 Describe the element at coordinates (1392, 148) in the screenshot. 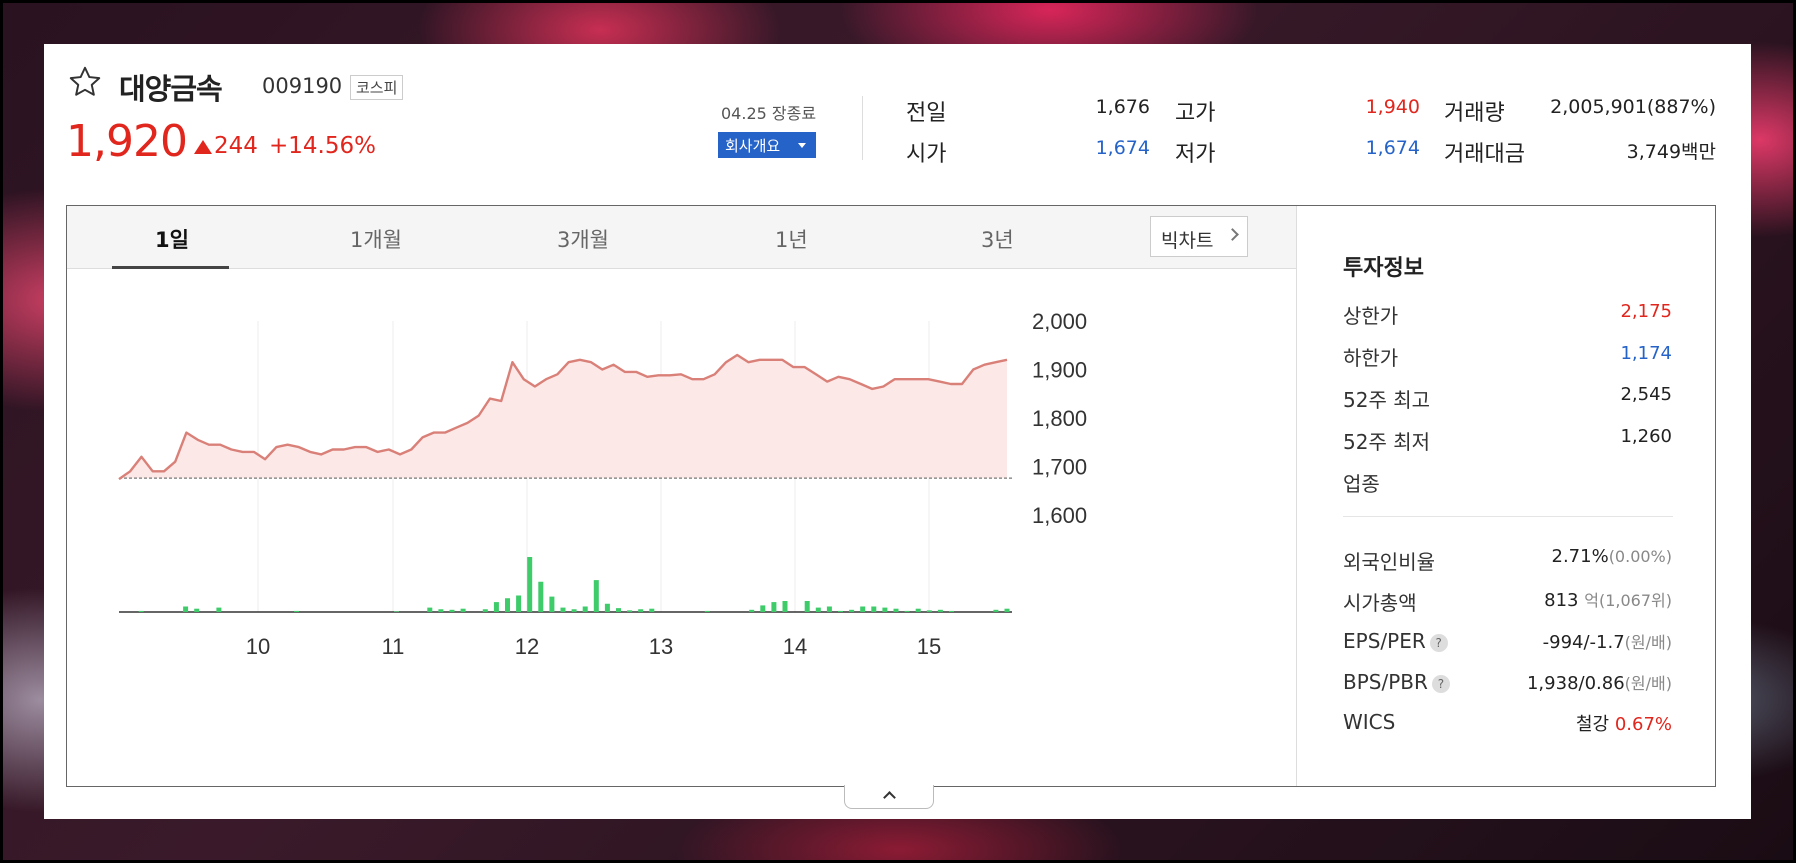

I see `low-value: 1,674` at that location.